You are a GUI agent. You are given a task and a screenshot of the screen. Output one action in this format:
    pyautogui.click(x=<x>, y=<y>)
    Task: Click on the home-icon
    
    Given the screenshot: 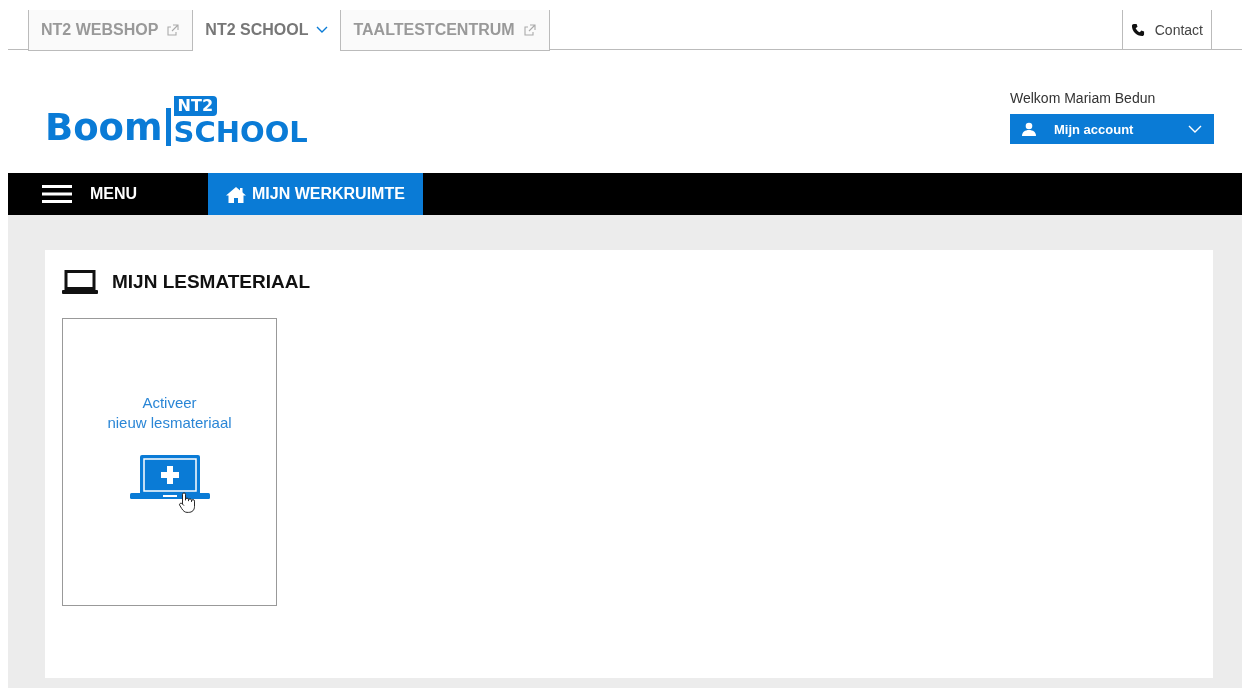 What is the action you would take?
    pyautogui.click(x=236, y=194)
    